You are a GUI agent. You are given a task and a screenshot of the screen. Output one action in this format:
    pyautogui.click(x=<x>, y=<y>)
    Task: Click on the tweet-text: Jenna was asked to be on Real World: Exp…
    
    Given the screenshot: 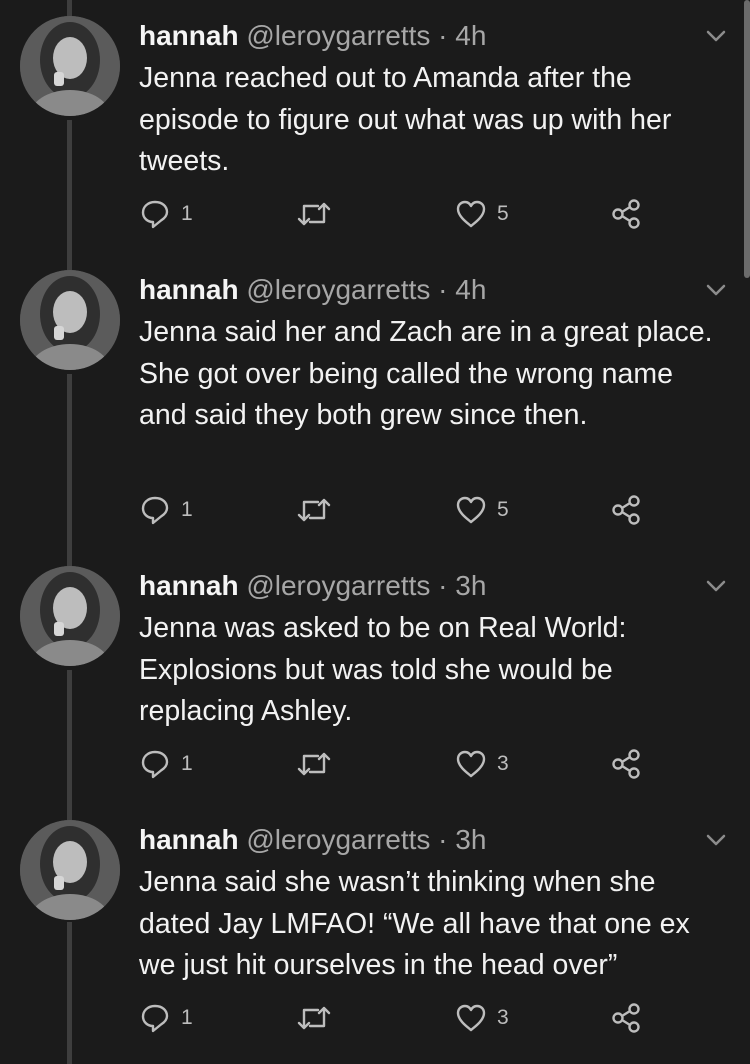 What is the action you would take?
    pyautogui.click(x=383, y=669)
    